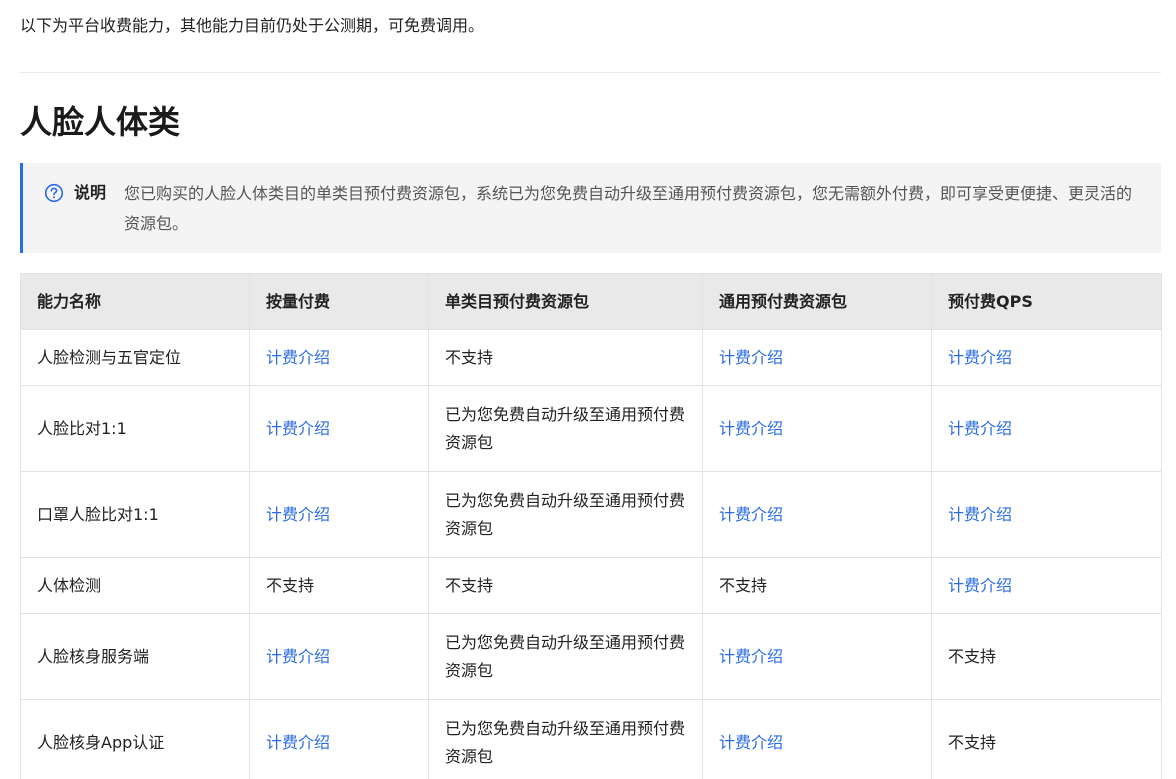 This screenshot has width=1176, height=779. I want to click on capability-name: 人脸核身App认证, so click(135, 739).